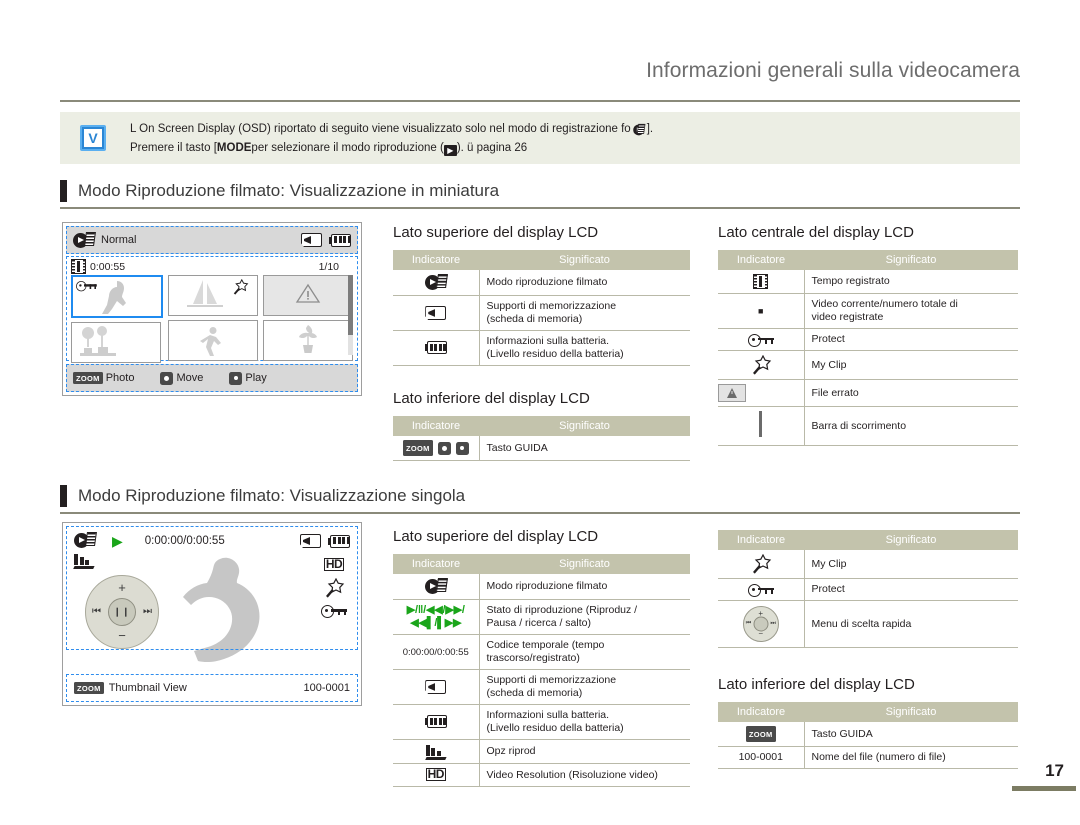 The width and height of the screenshot is (1080, 825). I want to click on meaning-line-1: Modo riproduzione filmato, so click(547, 282).